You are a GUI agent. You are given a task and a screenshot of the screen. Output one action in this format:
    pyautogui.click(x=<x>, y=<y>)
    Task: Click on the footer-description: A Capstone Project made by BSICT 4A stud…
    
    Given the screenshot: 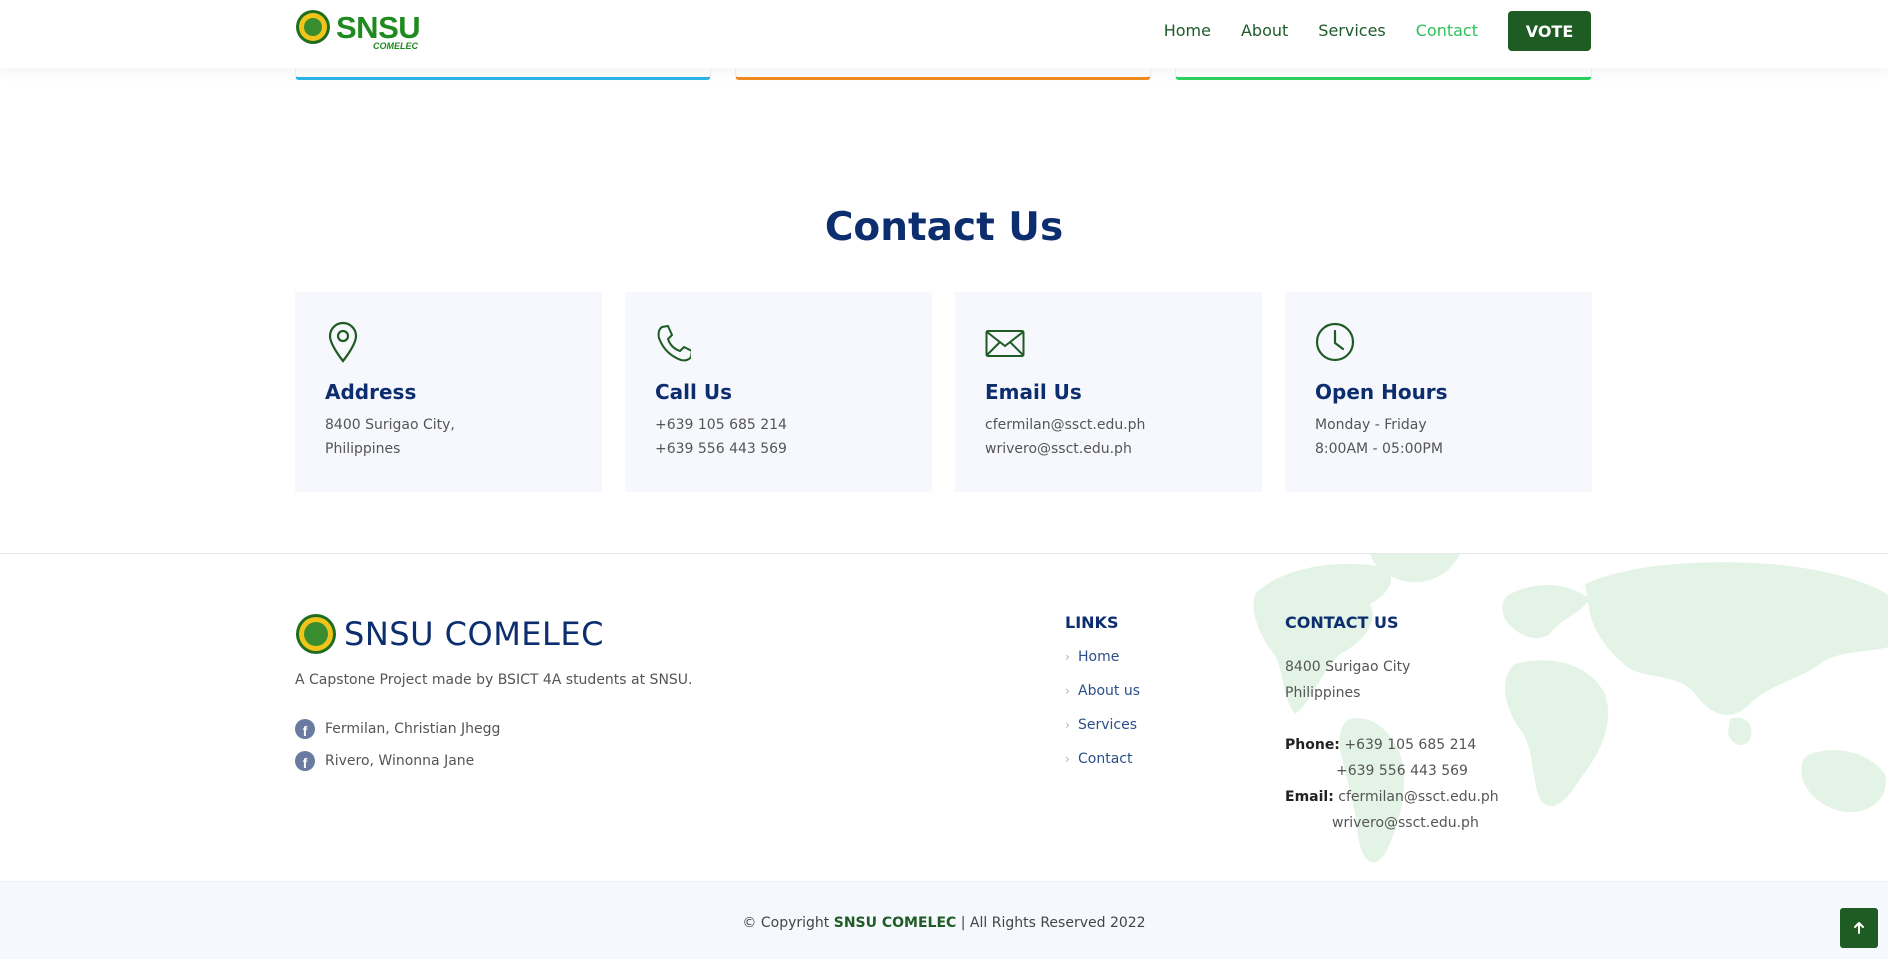 What is the action you would take?
    pyautogui.click(x=494, y=680)
    